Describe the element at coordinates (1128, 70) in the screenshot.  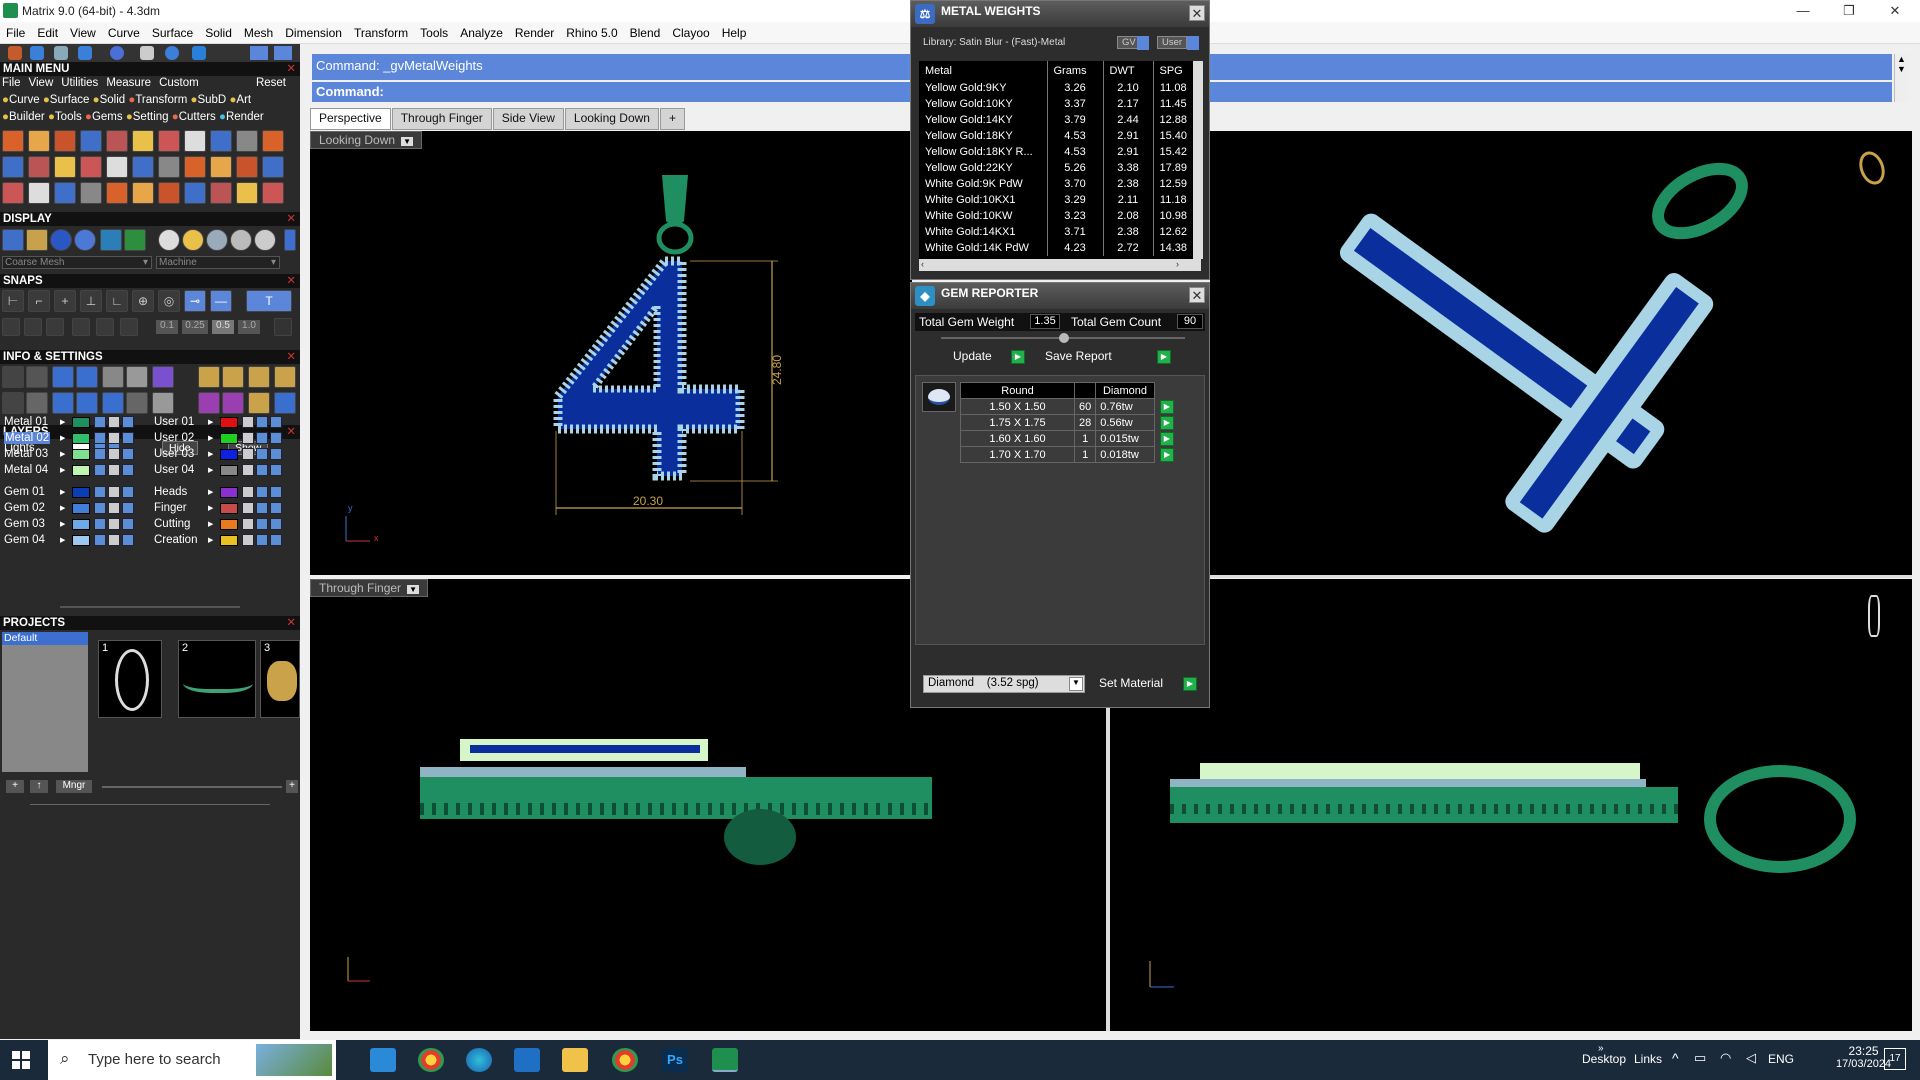
I see `col-dwt: DWT` at that location.